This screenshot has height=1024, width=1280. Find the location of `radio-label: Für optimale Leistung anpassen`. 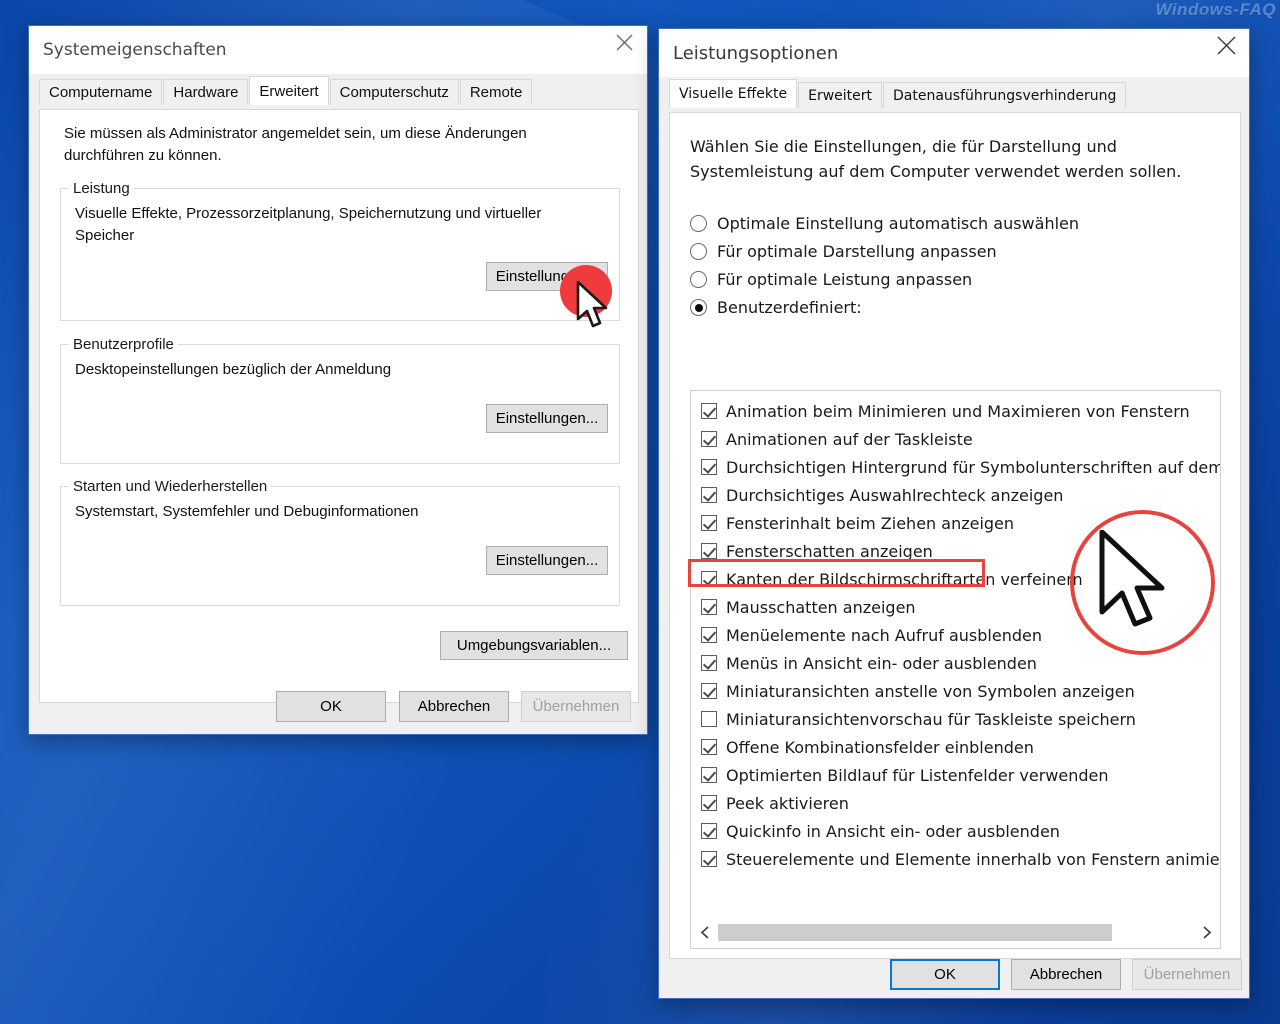

radio-label: Für optimale Leistung anpassen is located at coordinates (845, 279).